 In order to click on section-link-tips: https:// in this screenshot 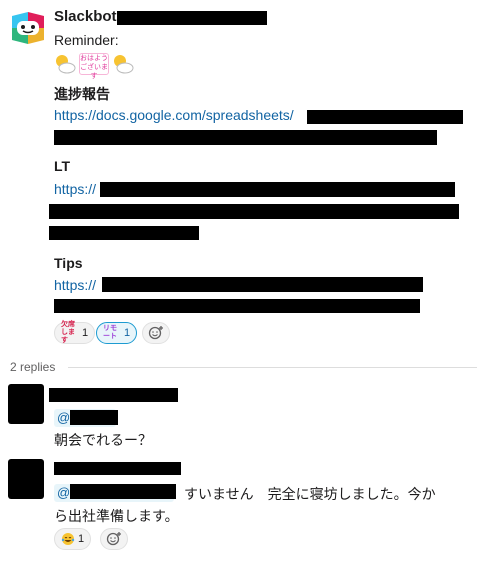, I will do `click(75, 285)`.